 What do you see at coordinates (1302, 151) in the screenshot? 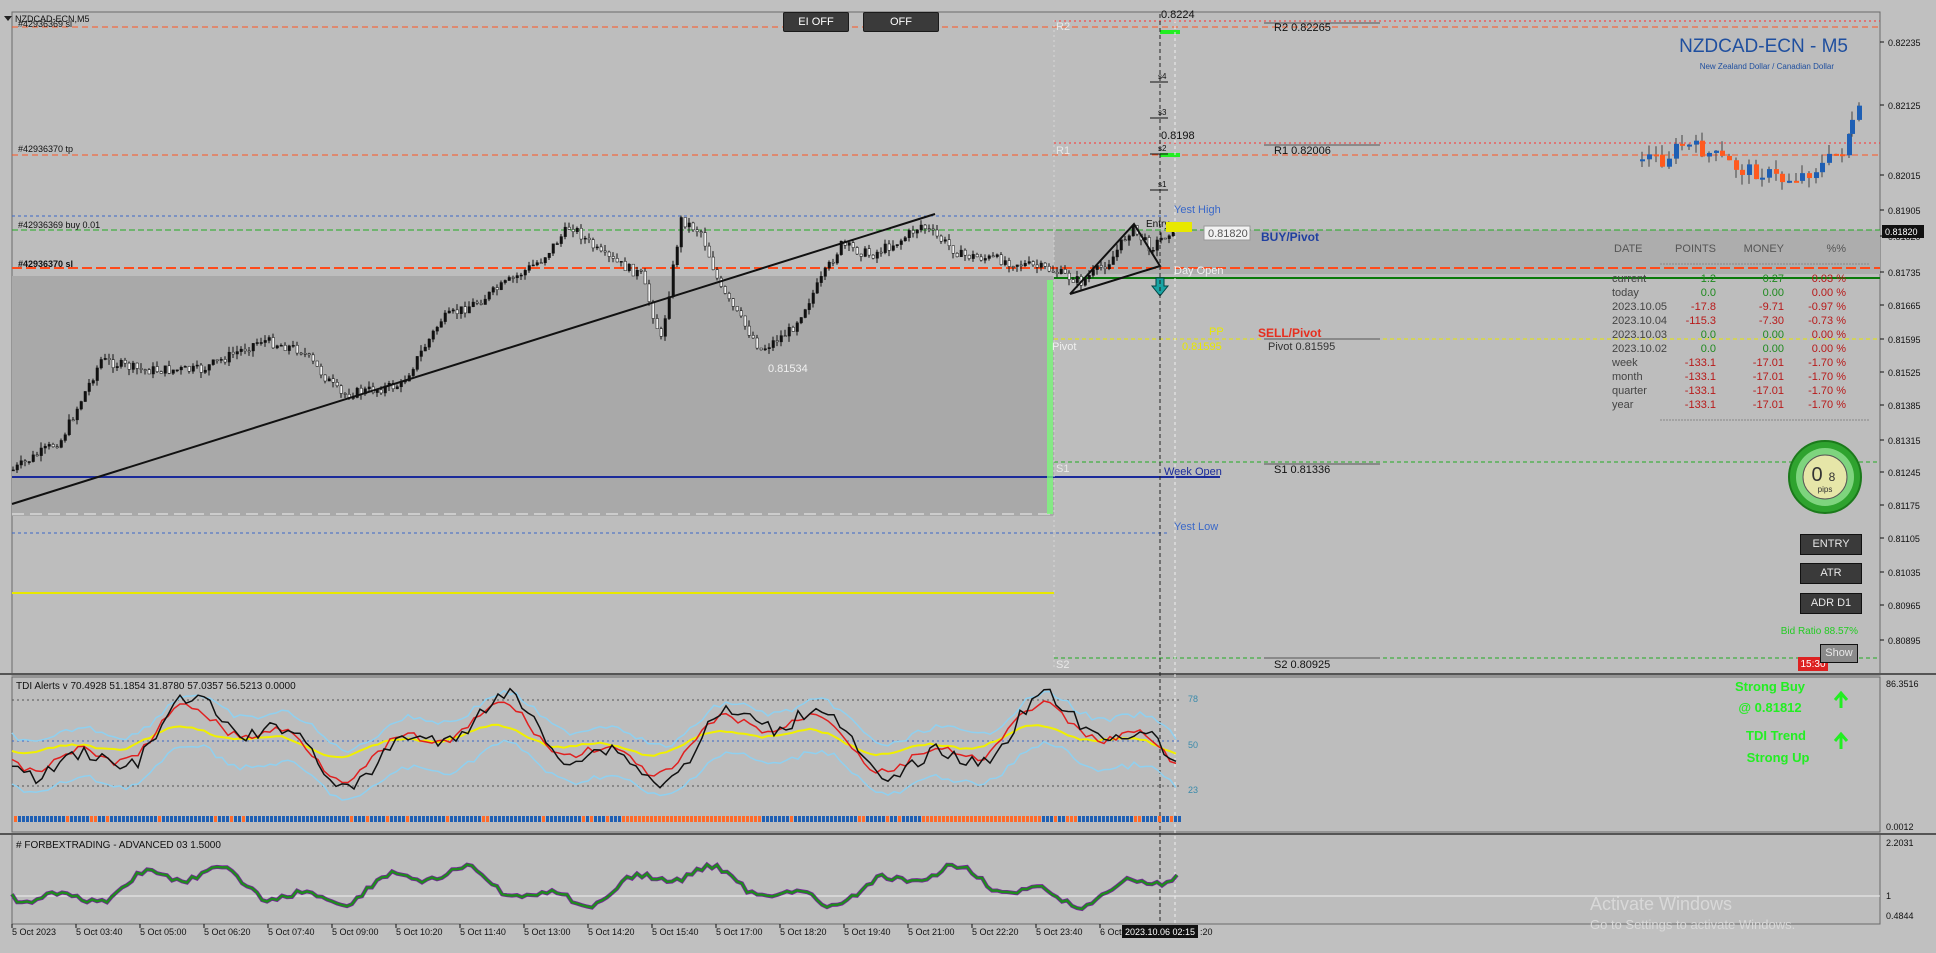
I see `r1-text: R1 0.82006` at bounding box center [1302, 151].